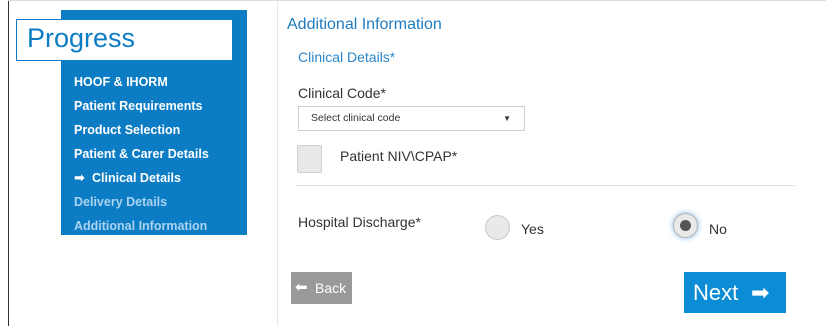  Describe the element at coordinates (81, 38) in the screenshot. I see `progress-title: Progress` at that location.